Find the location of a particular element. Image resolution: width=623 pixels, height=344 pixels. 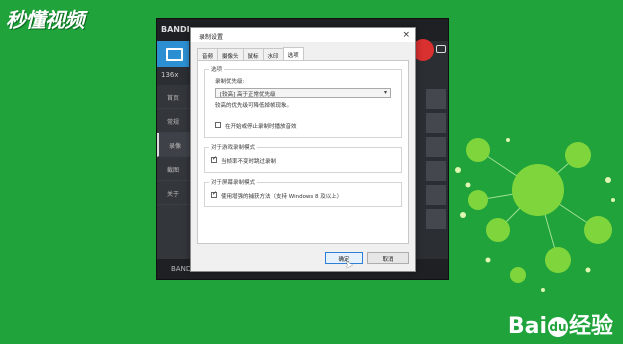

tab-mouse: 鼠标 is located at coordinates (253, 54).